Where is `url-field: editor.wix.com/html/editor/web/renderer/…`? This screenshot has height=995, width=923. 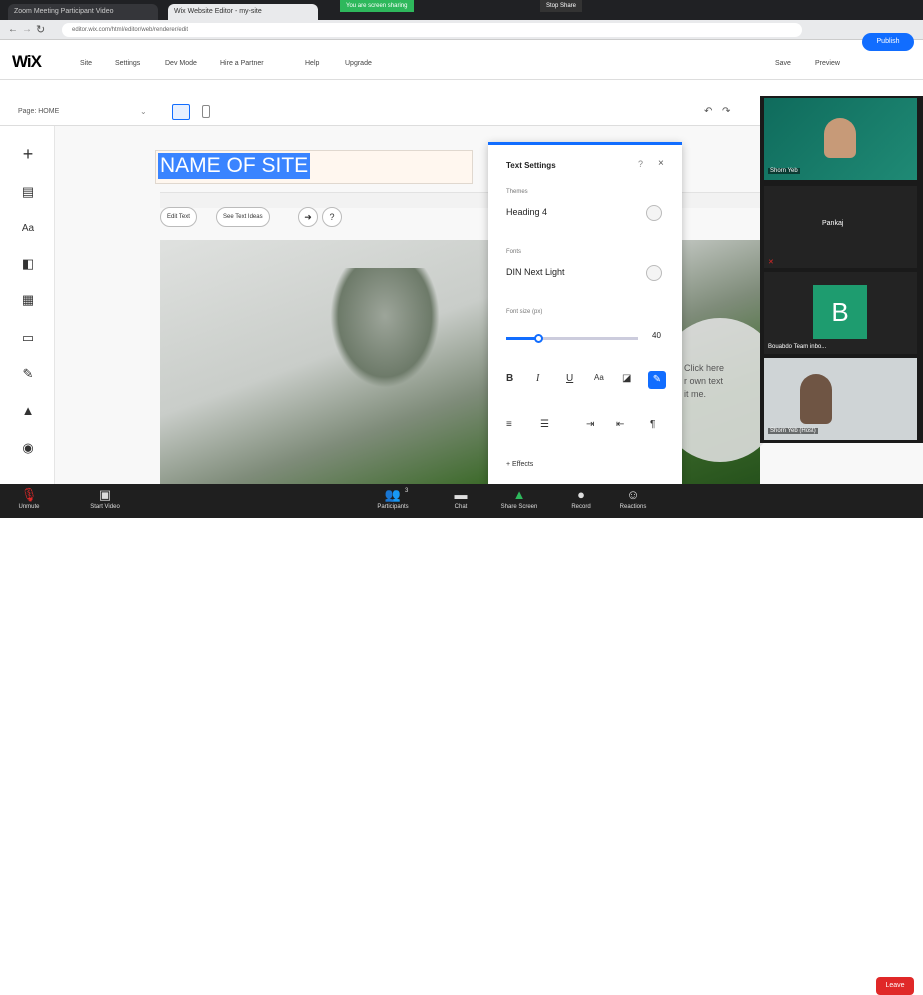
url-field: editor.wix.com/html/editor/web/renderer/… is located at coordinates (432, 30).